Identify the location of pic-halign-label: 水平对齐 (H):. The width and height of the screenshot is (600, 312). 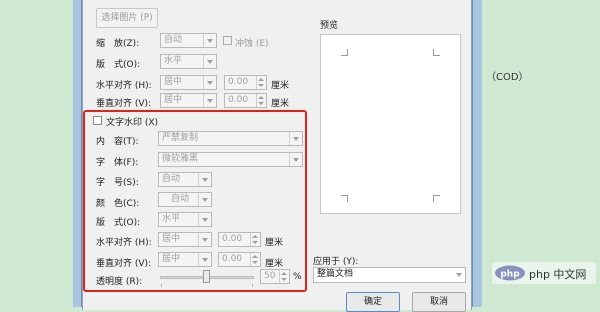
(124, 86).